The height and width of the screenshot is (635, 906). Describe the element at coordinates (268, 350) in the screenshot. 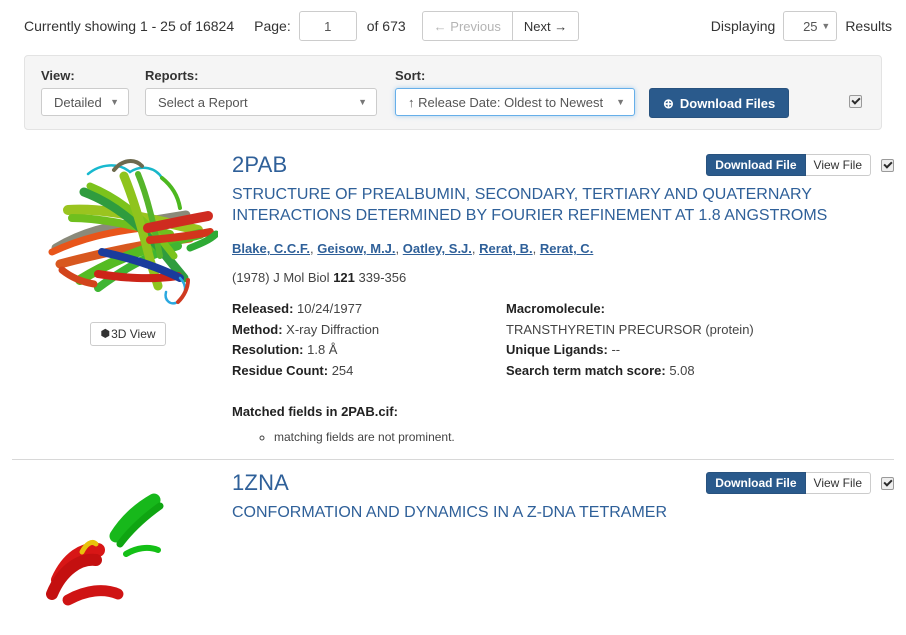

I see `resolution-label: Resolution:` at that location.